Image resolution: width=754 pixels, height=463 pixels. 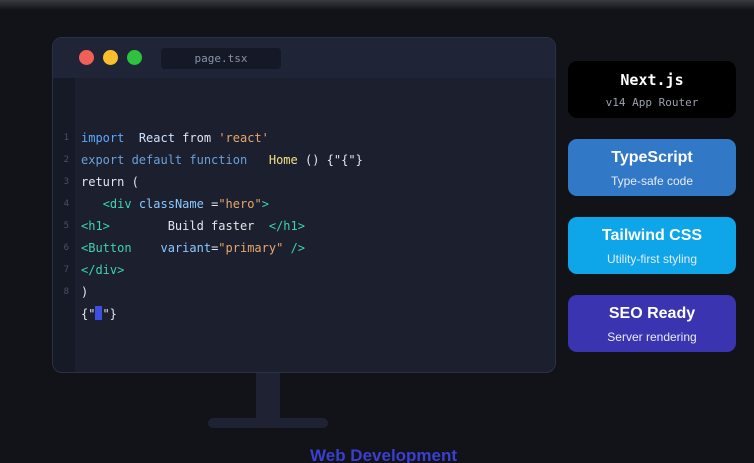 What do you see at coordinates (186, 248) in the screenshot?
I see `attr-variant: variant` at bounding box center [186, 248].